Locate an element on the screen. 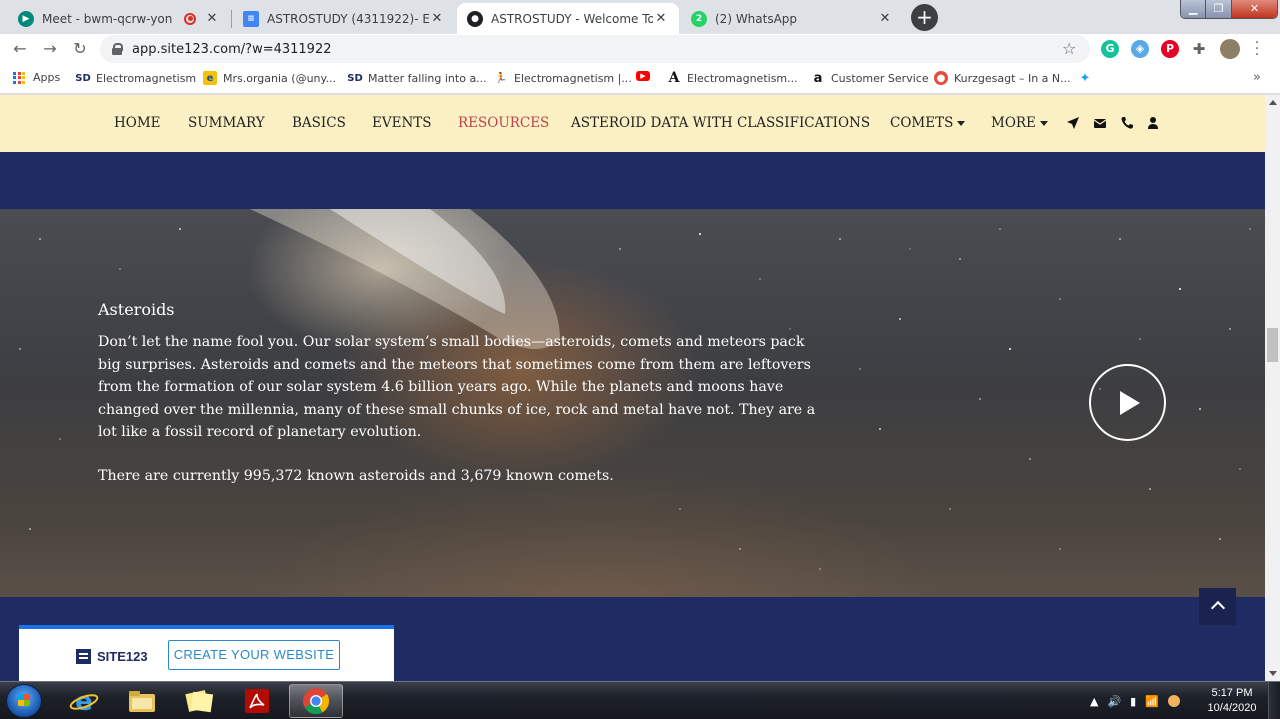 This screenshot has width=1280, height=719. reload-button: ↻ is located at coordinates (80, 49).